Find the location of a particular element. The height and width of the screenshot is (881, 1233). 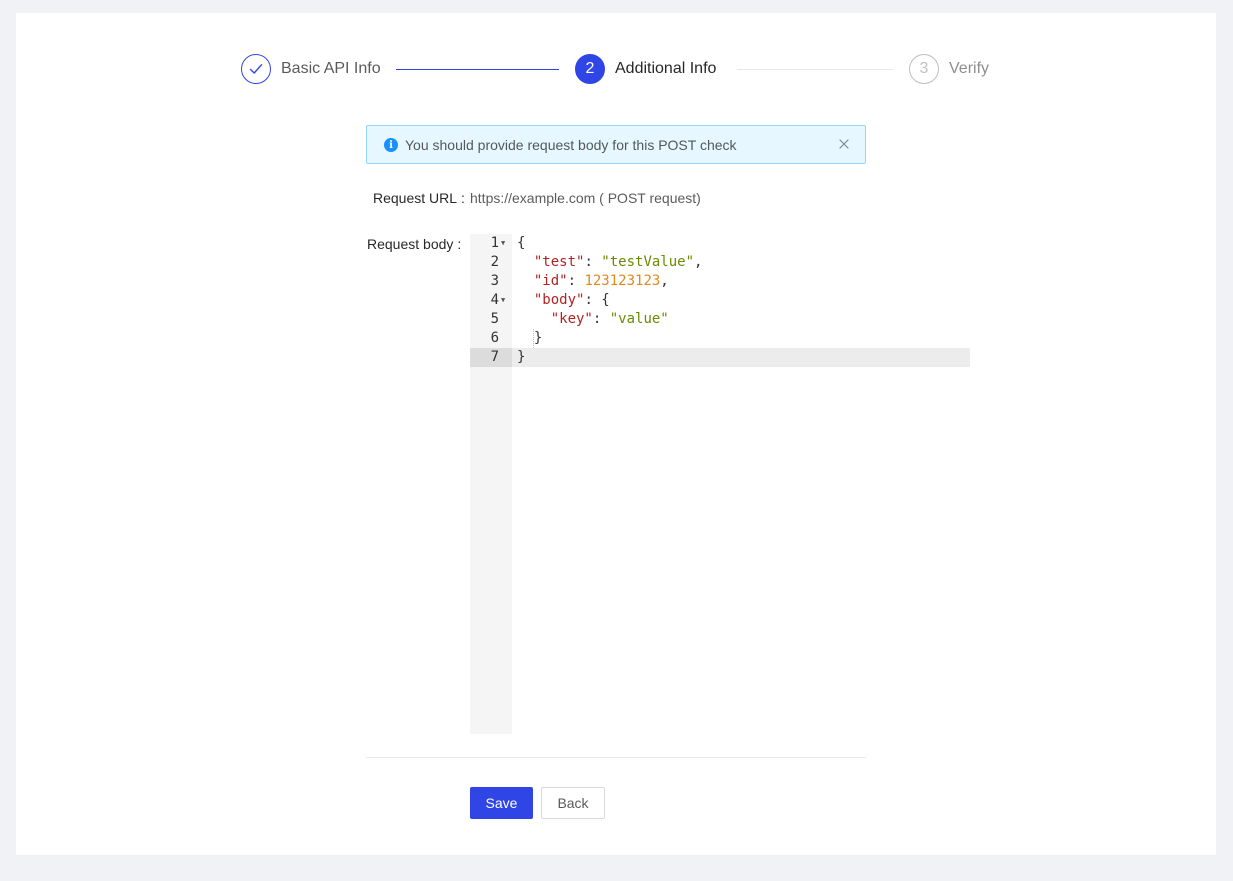

step-2-title: Additional Info is located at coordinates (666, 68).